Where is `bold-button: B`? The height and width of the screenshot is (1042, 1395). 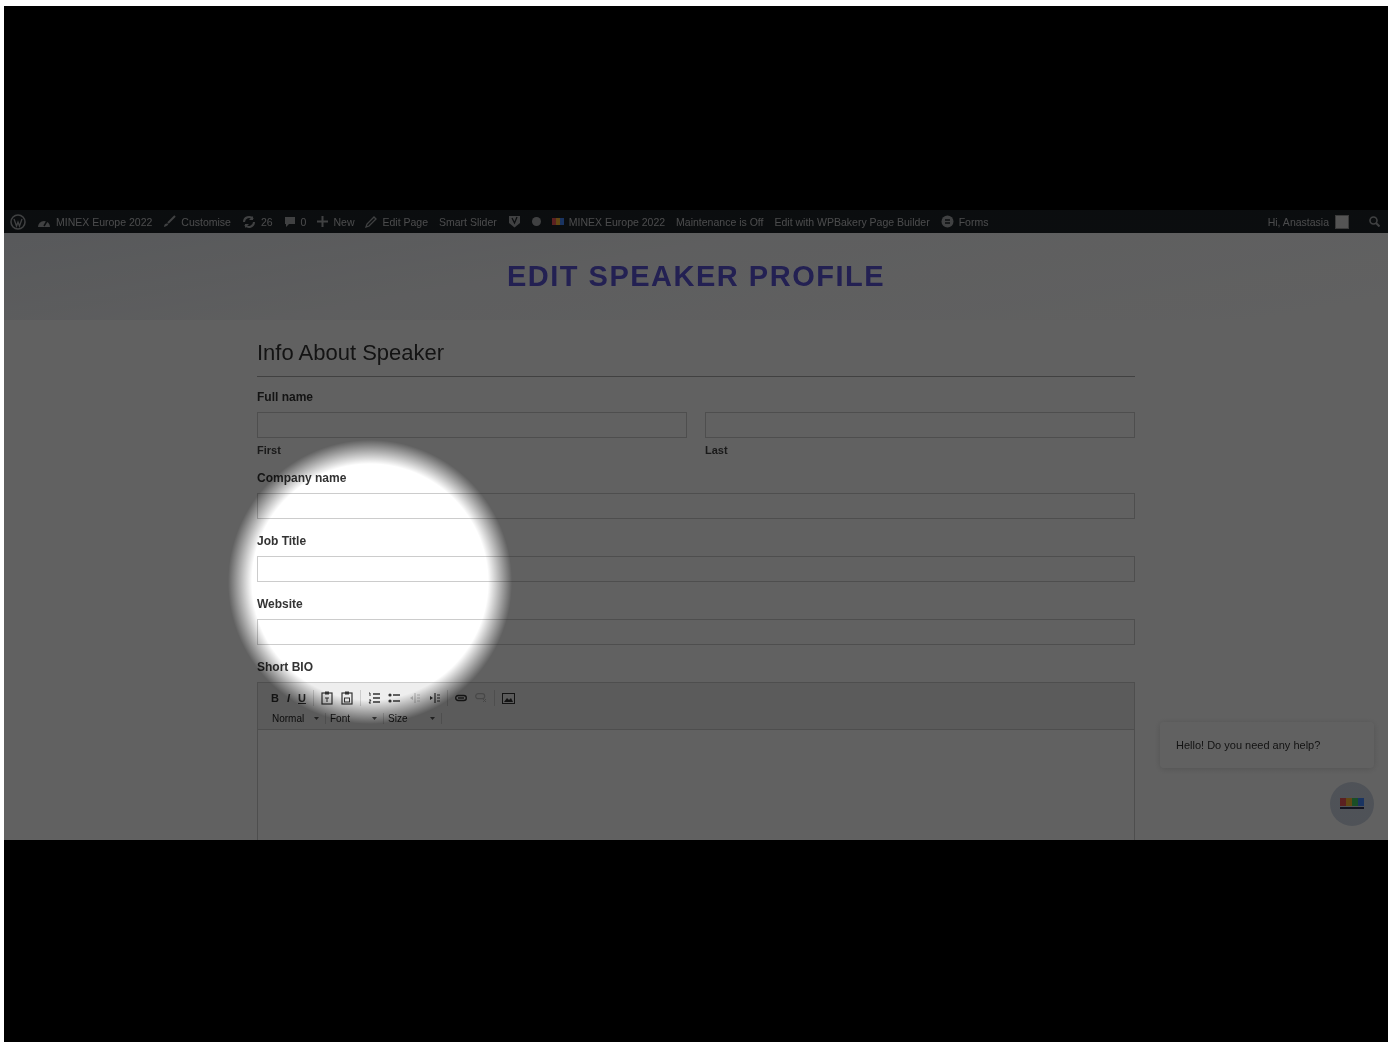 bold-button: B is located at coordinates (275, 698).